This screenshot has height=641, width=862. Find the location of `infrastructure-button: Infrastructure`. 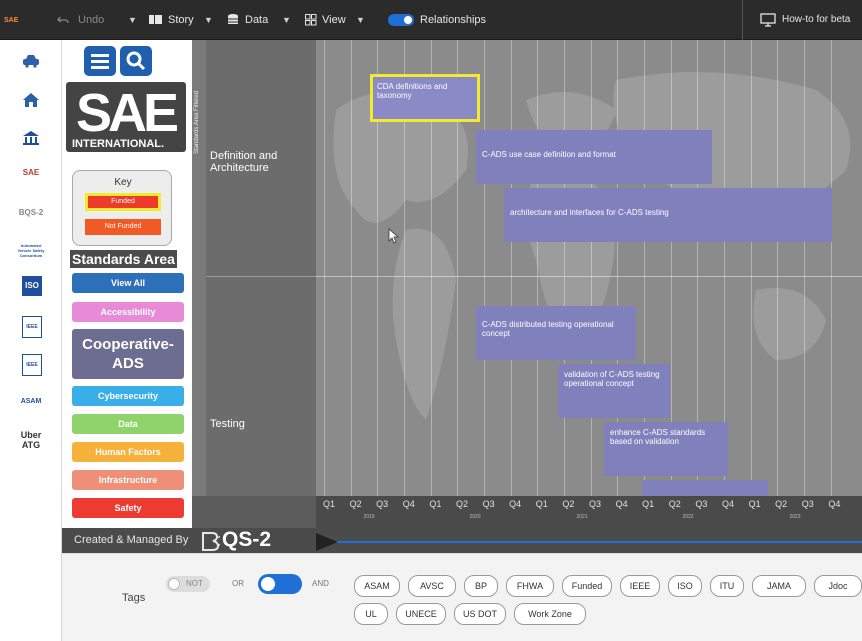

infrastructure-button: Infrastructure is located at coordinates (128, 480).